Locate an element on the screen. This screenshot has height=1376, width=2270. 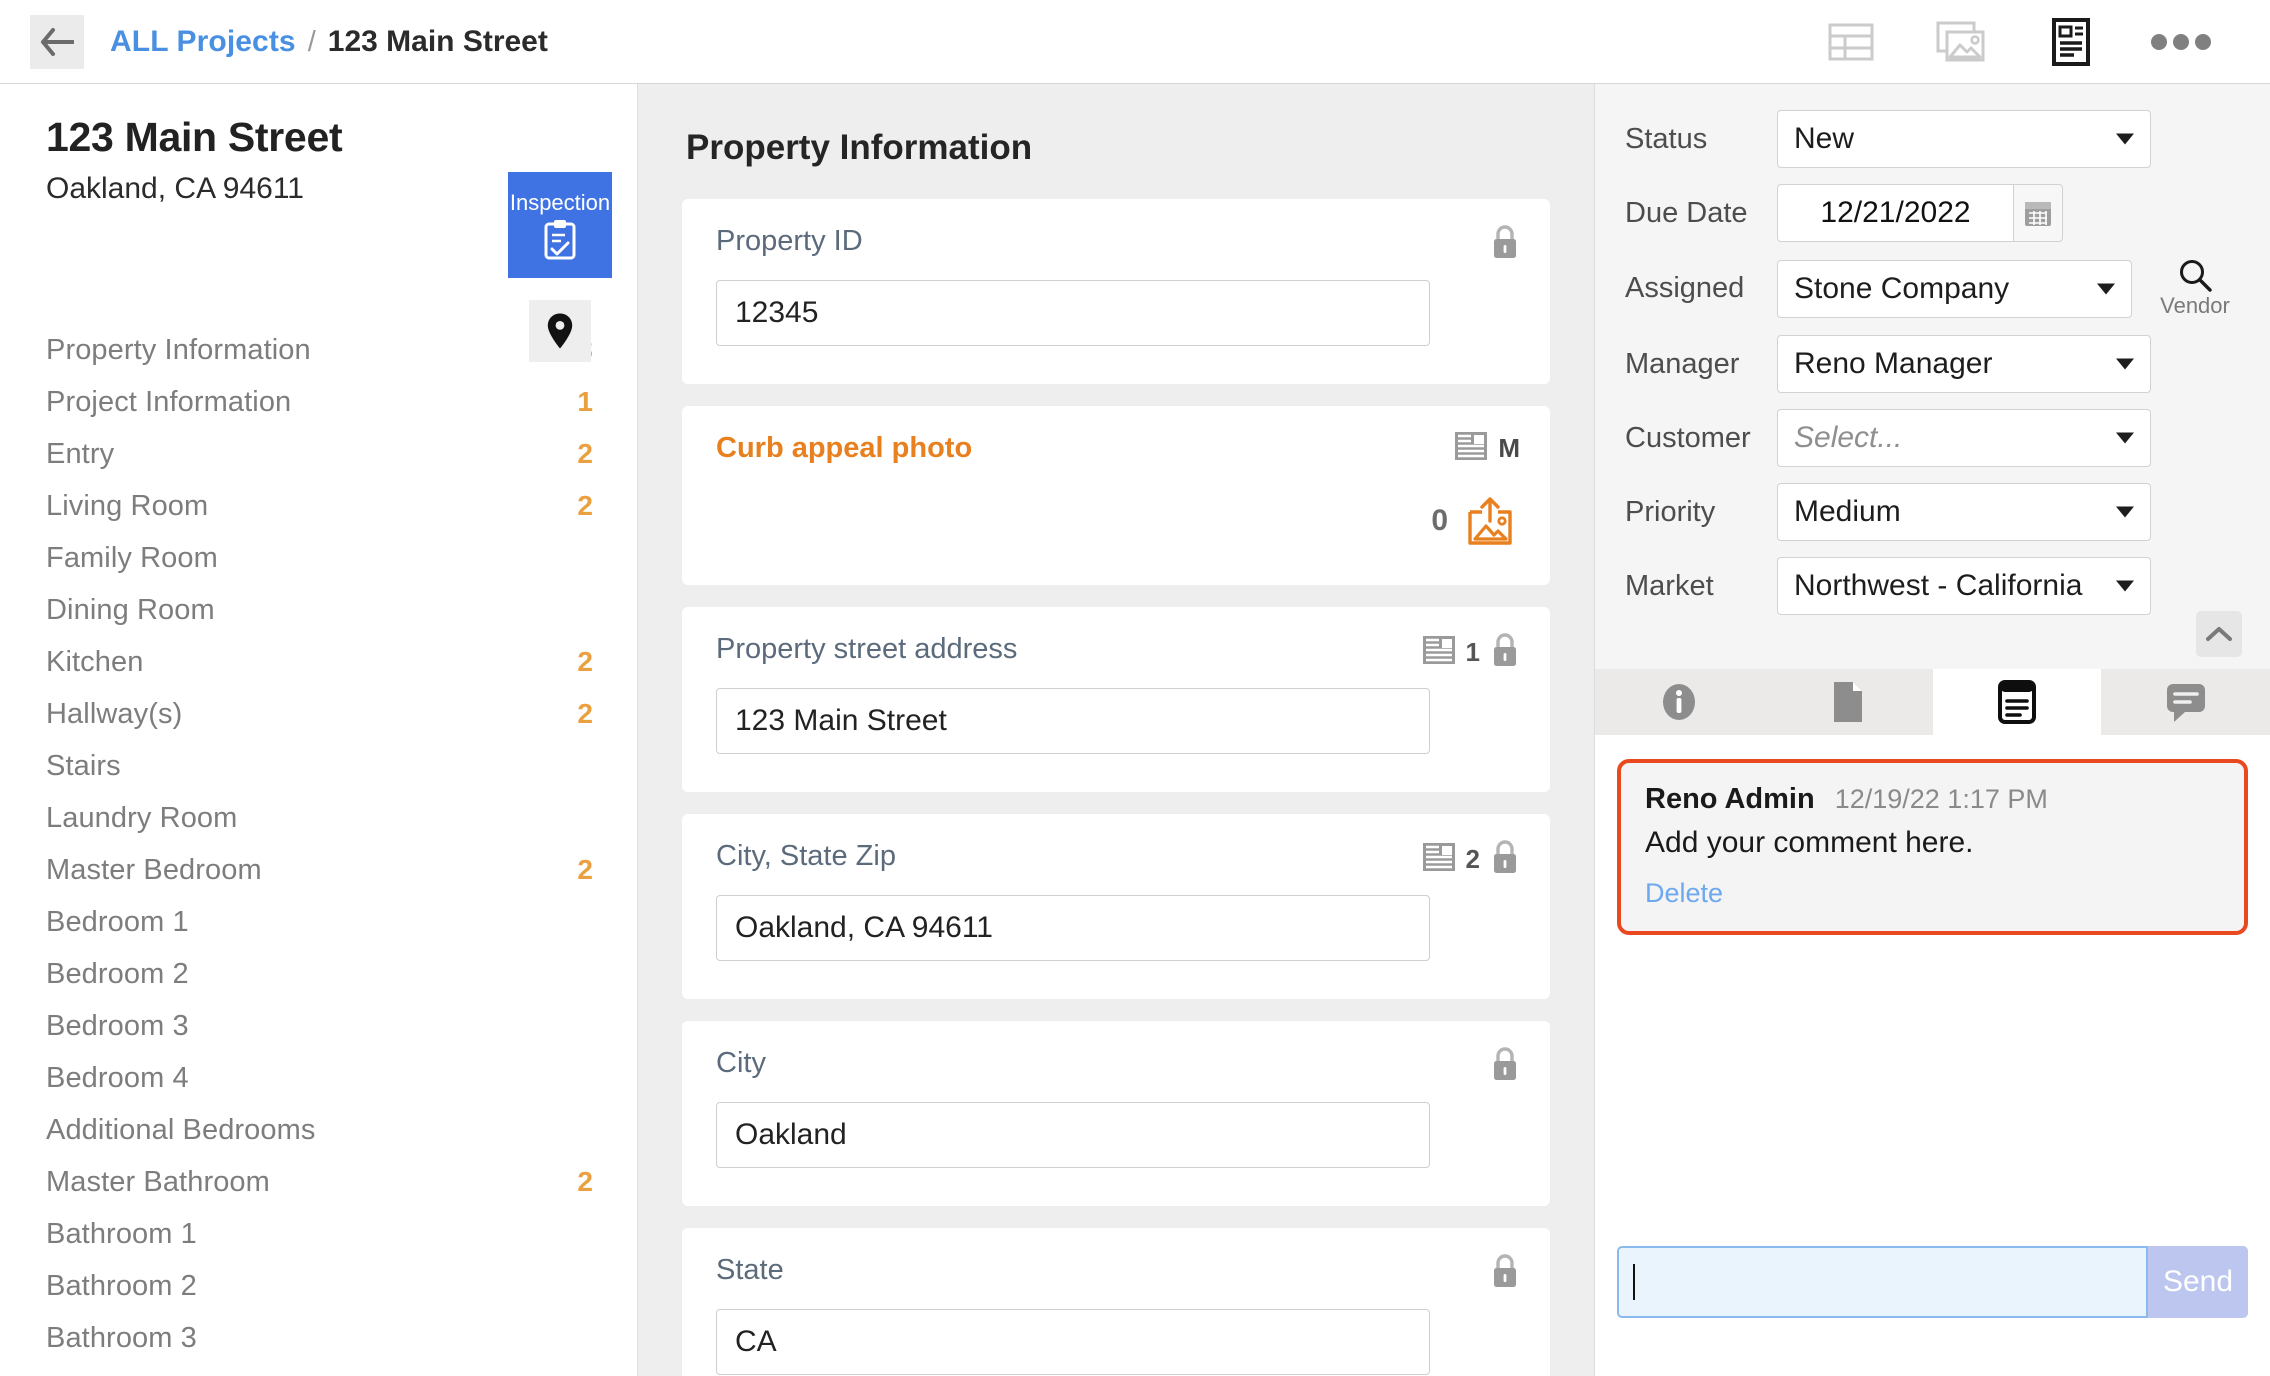
field-icon-group is located at coordinates (1505, 1066).